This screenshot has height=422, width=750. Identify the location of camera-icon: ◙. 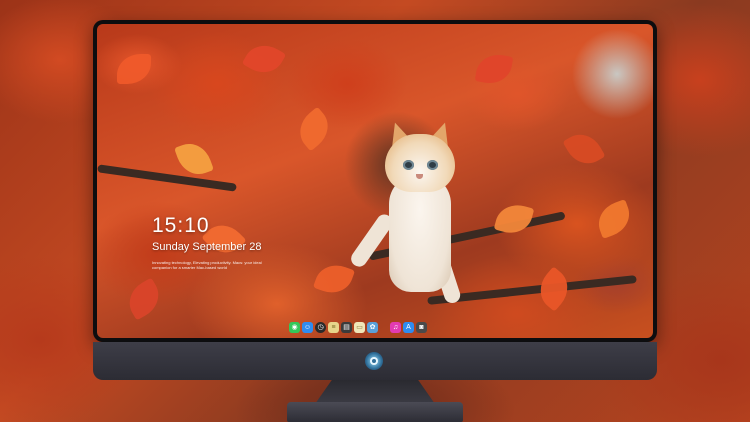
(421, 327).